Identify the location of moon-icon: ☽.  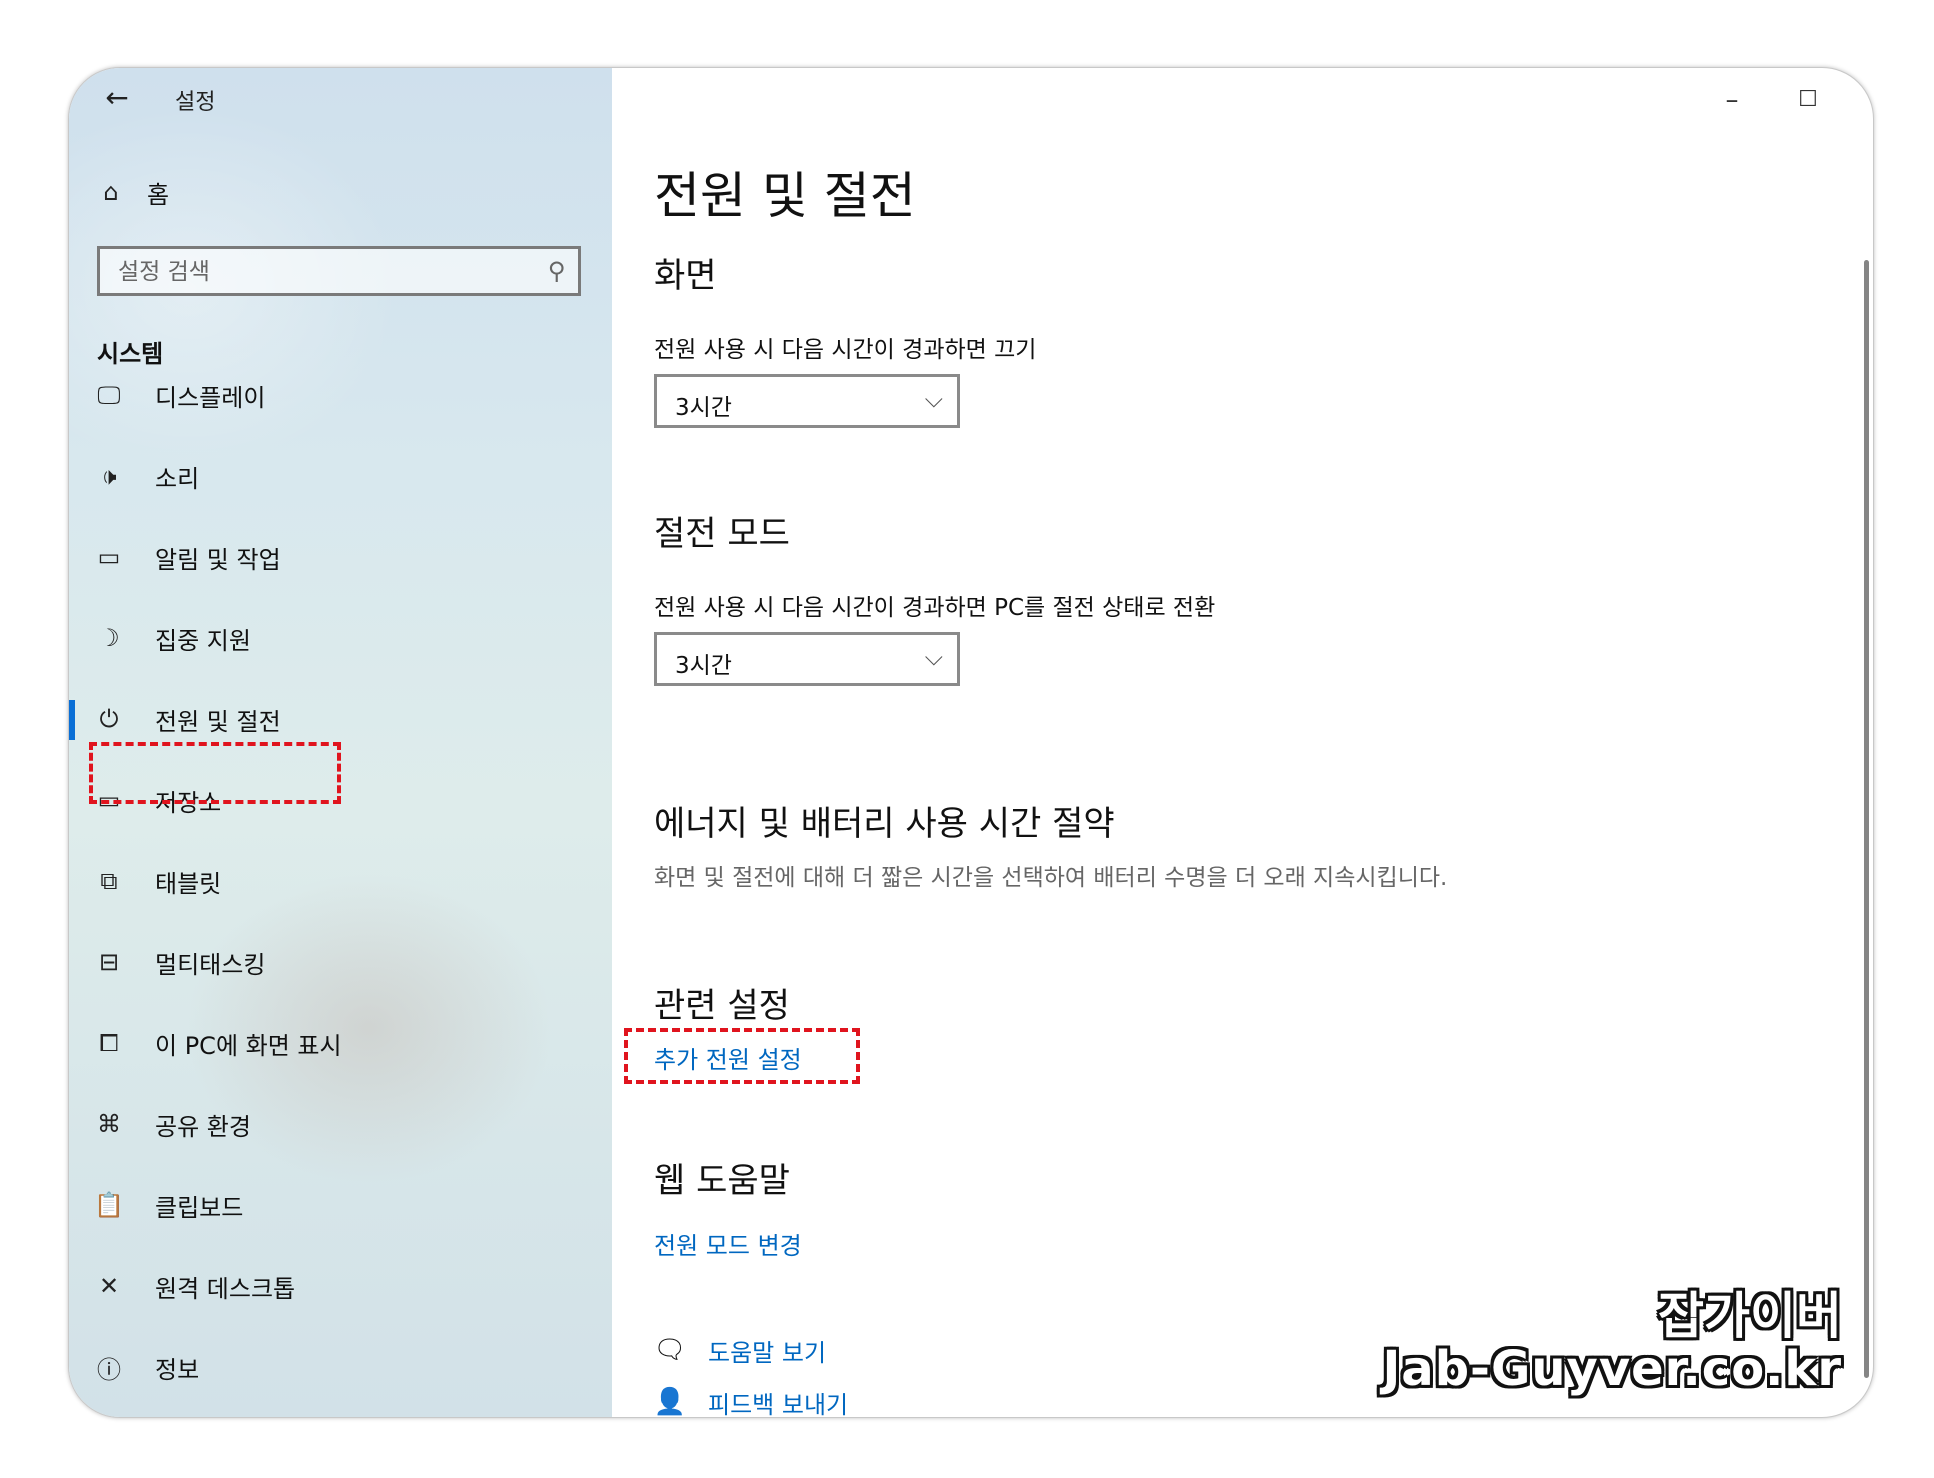
(109, 638).